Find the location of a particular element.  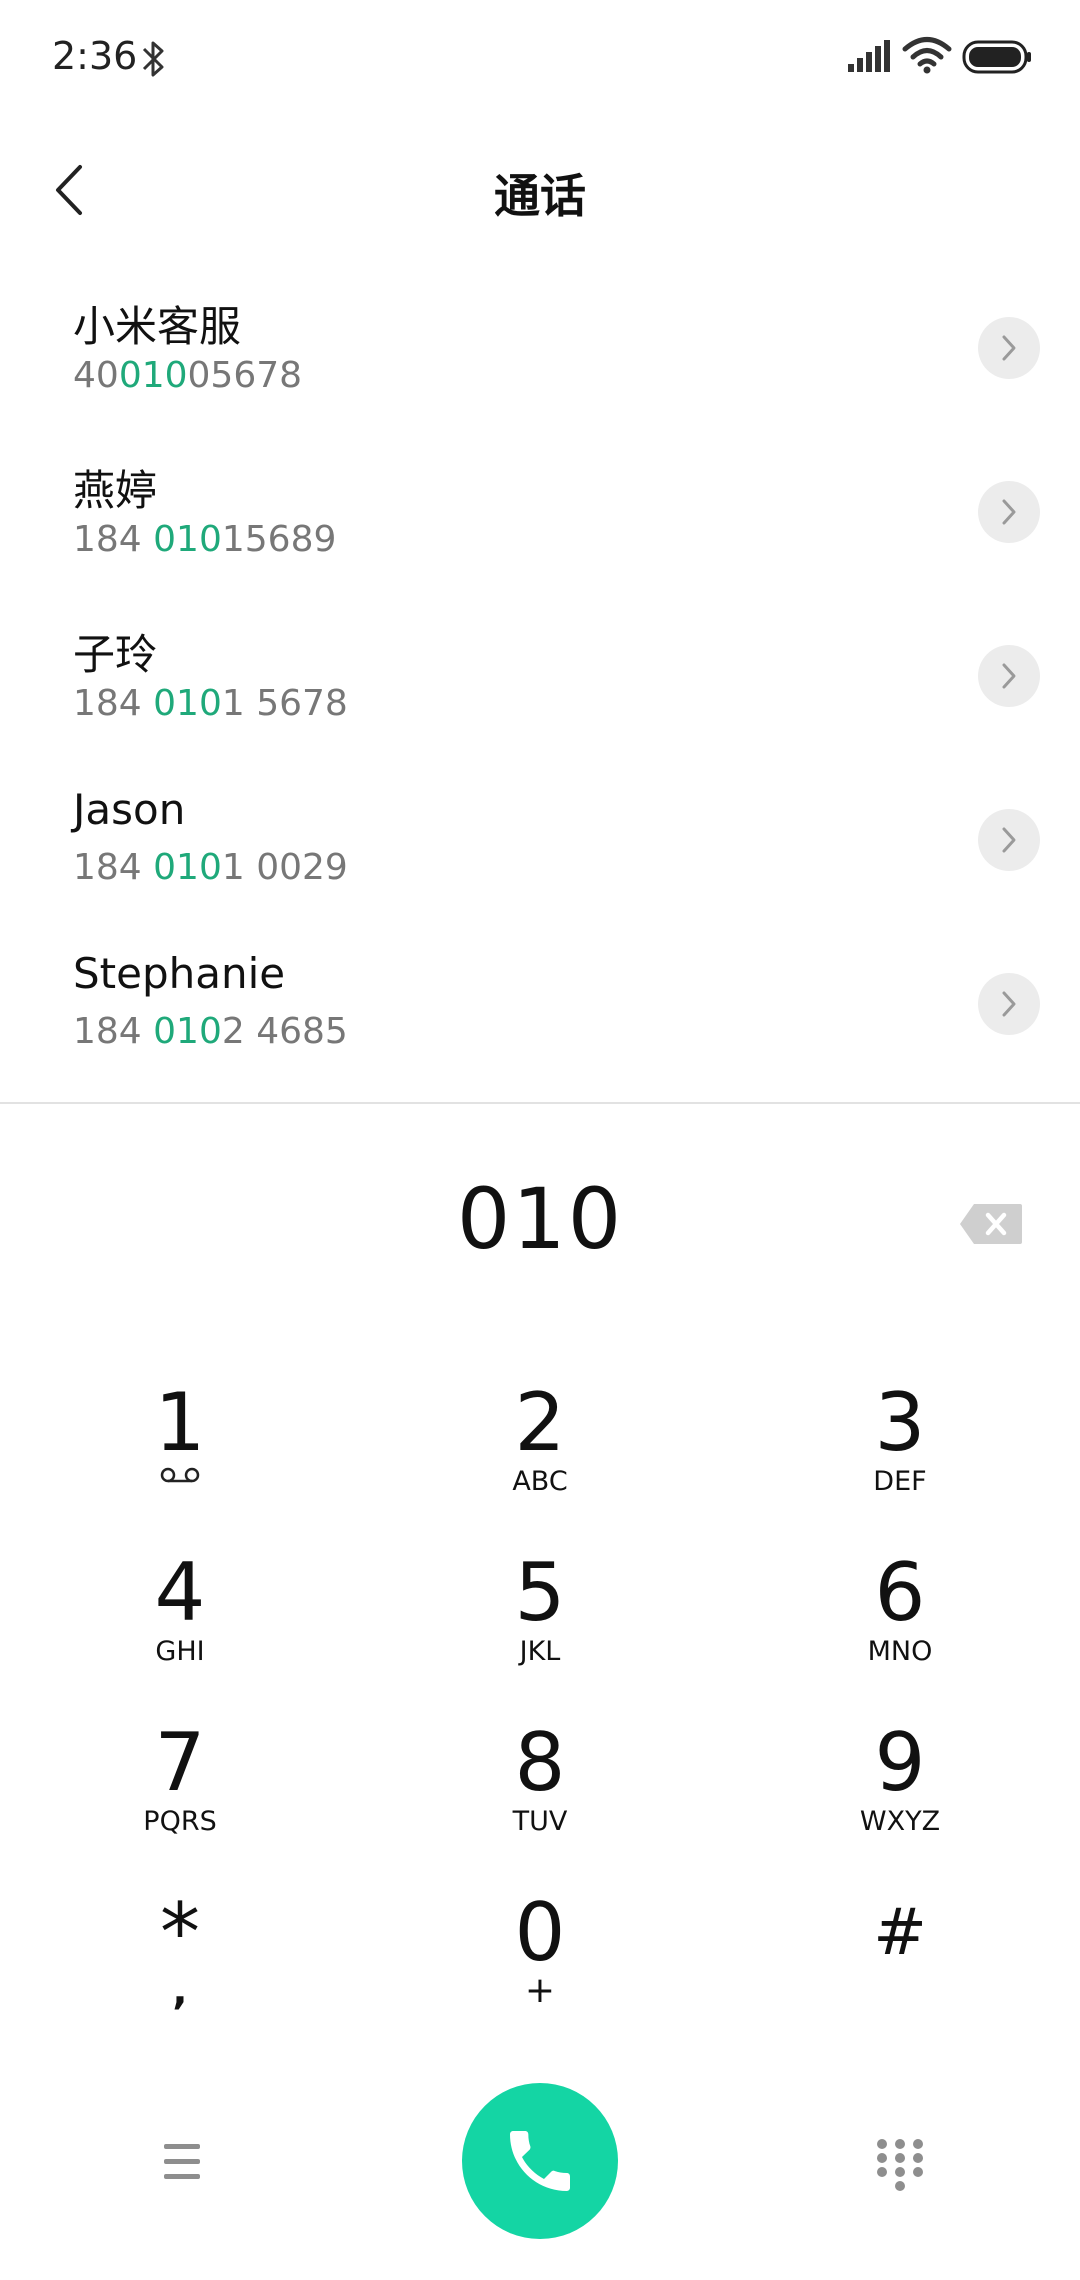

key-1: 1 is located at coordinates (180, 1455).